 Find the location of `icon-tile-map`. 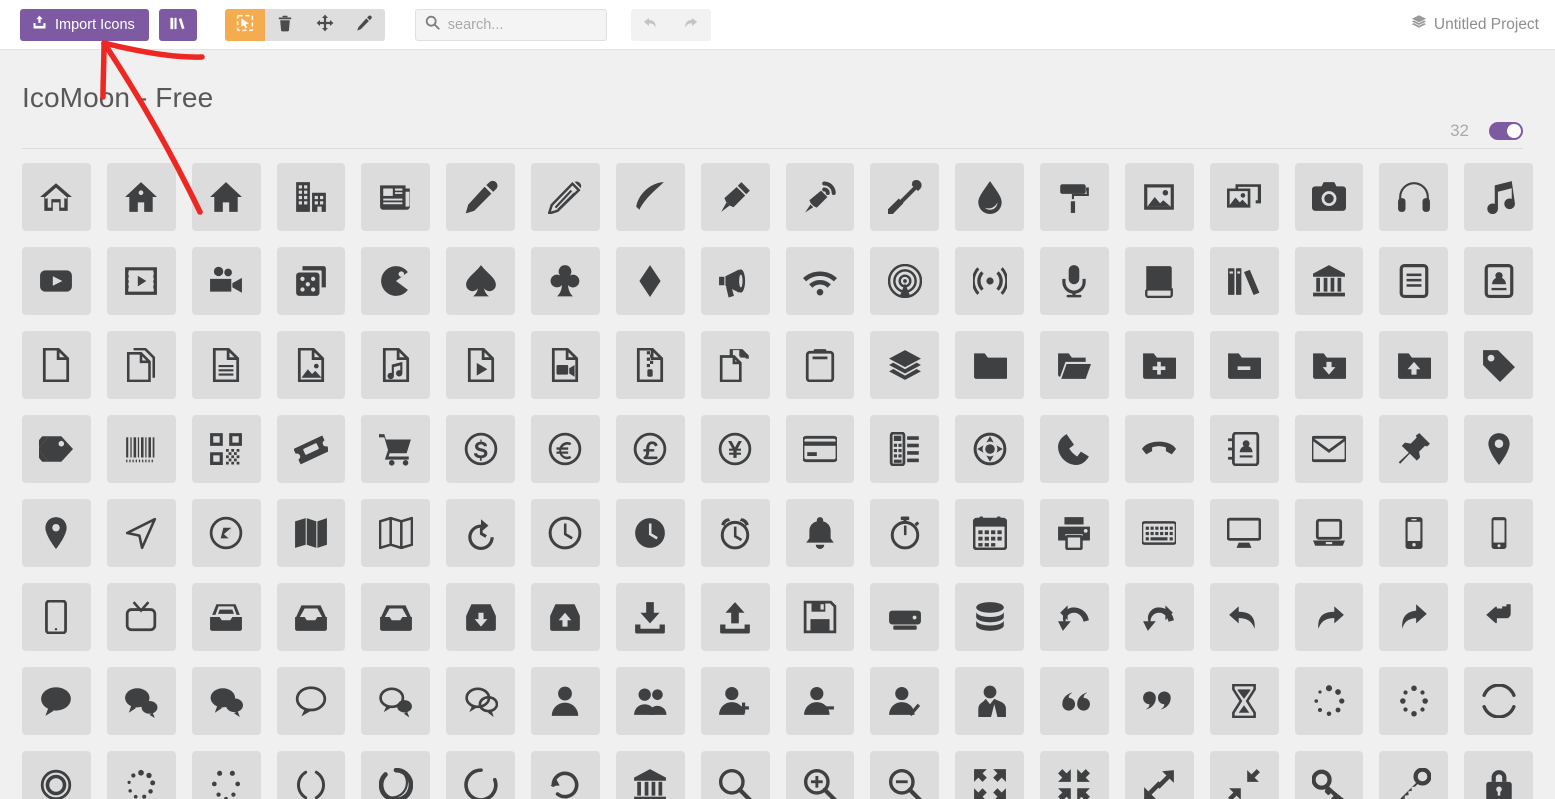

icon-tile-map is located at coordinates (311, 533).